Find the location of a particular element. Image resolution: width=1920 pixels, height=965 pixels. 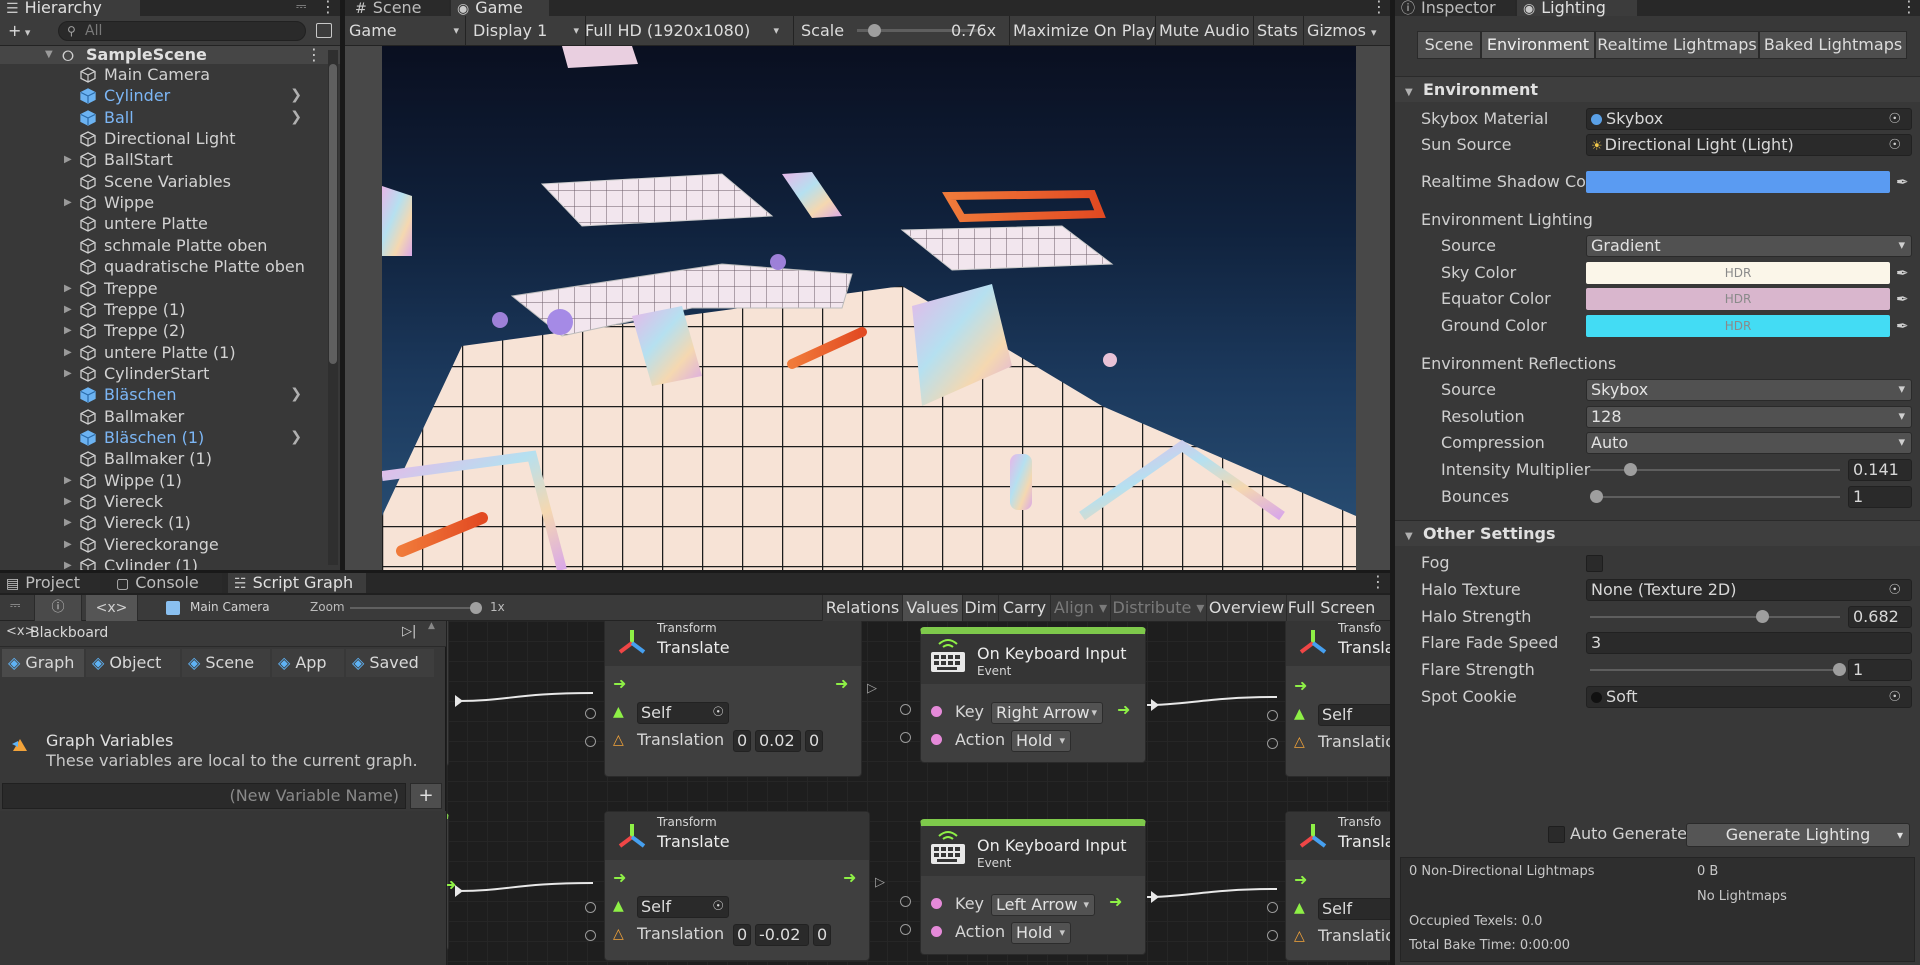

object-picker-icon: ☉ is located at coordinates (1894, 697).